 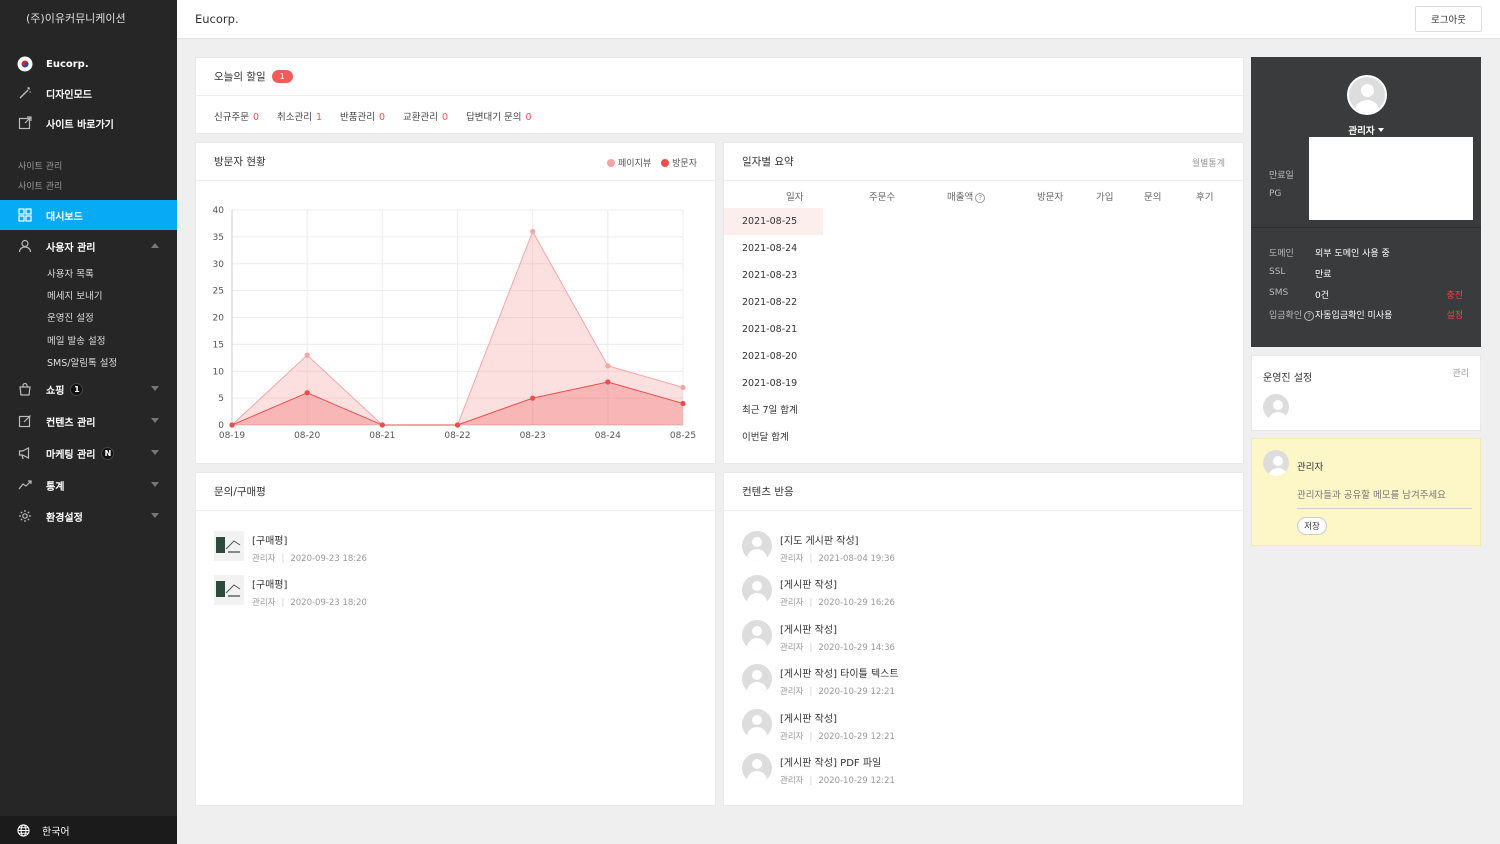 I want to click on content-item: [게시판 작성] 관리자 | 2020-10-29 16:26, so click(x=818, y=591).